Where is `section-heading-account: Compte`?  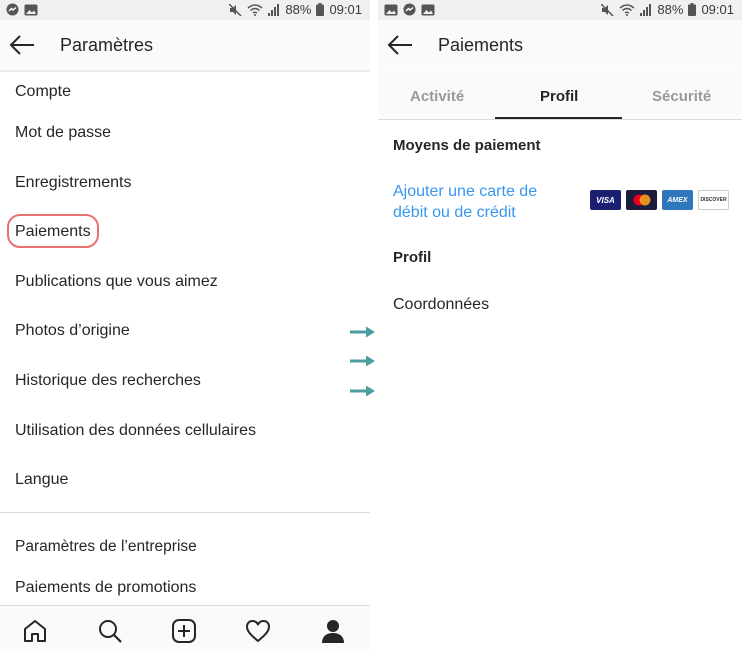
section-heading-account: Compte is located at coordinates (43, 91).